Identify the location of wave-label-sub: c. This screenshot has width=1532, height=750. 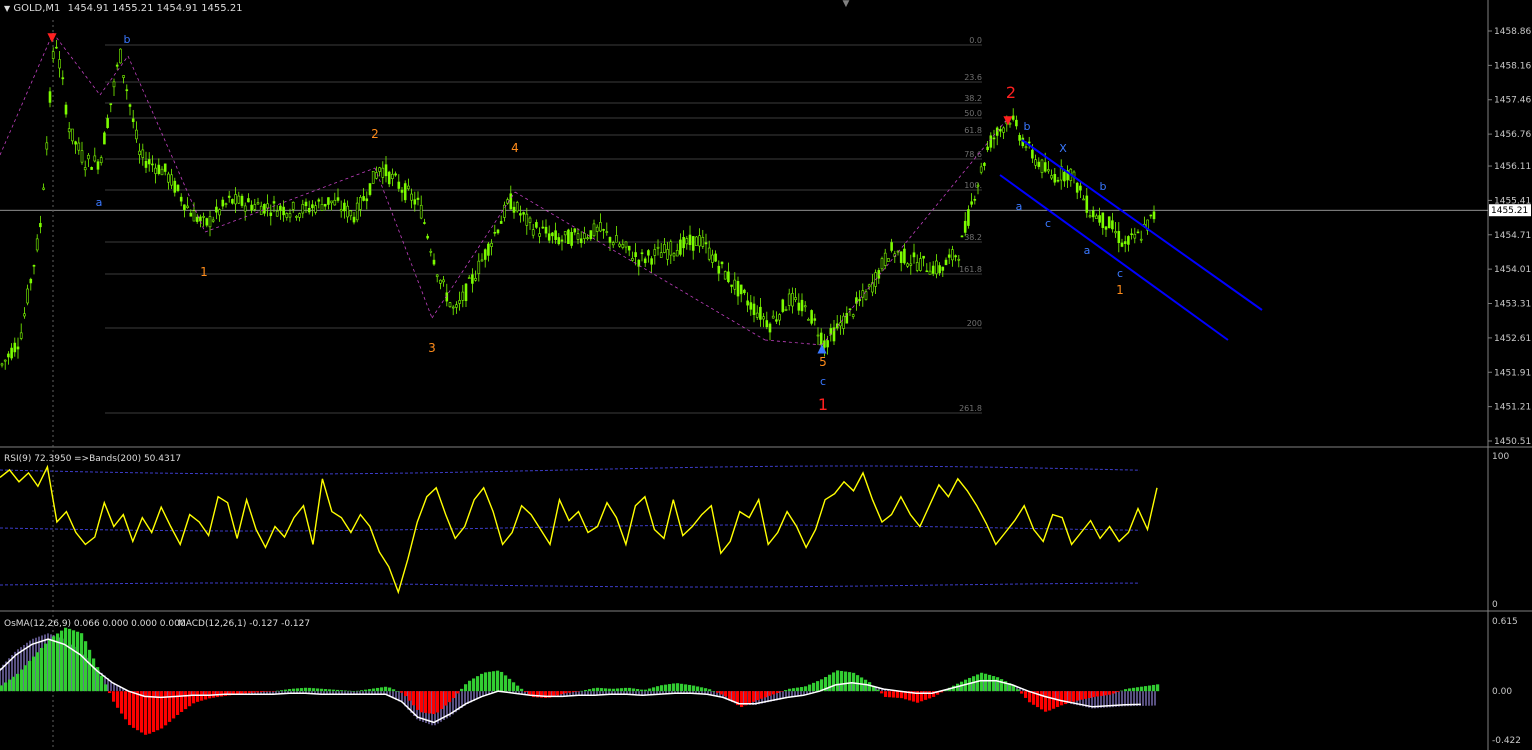
(1048, 223).